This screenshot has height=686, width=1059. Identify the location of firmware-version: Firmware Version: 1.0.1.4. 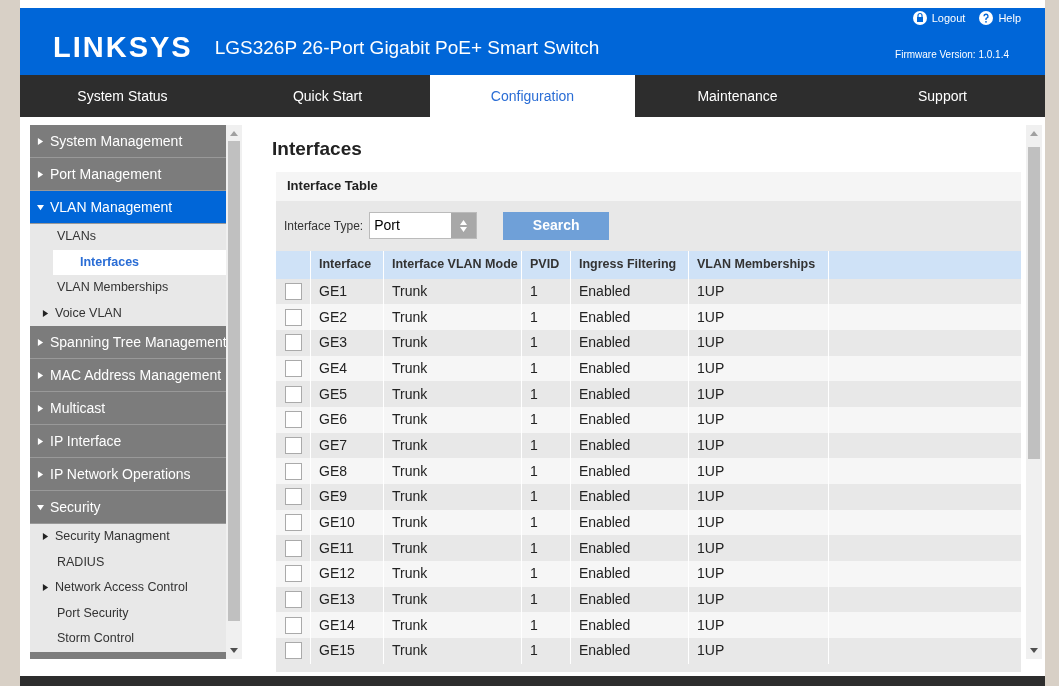
(952, 55).